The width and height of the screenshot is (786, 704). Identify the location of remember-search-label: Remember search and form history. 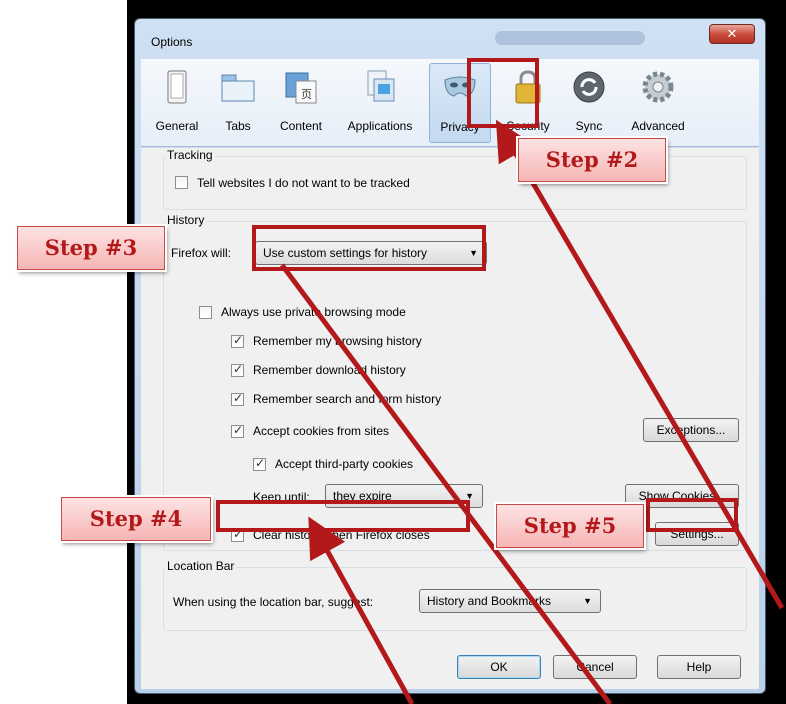
(347, 399).